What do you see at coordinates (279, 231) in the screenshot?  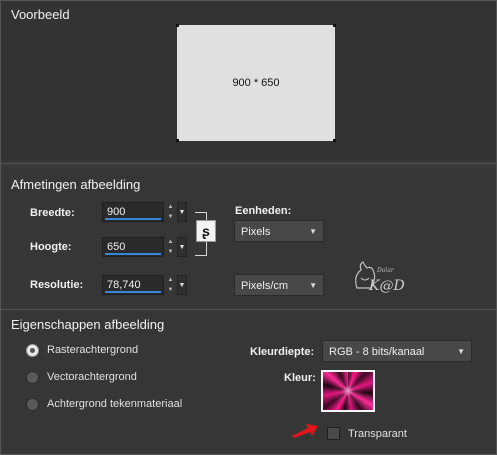 I see `units-select: Pixels ▼` at bounding box center [279, 231].